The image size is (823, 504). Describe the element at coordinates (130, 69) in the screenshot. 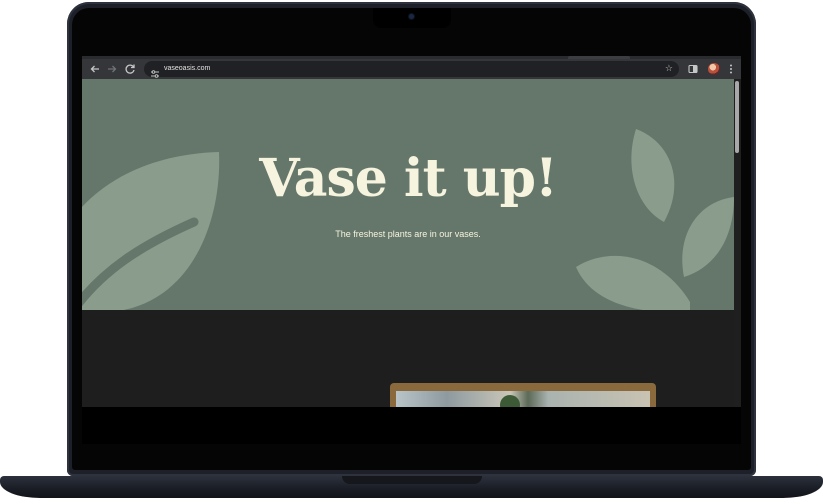

I see `reload-icon` at that location.